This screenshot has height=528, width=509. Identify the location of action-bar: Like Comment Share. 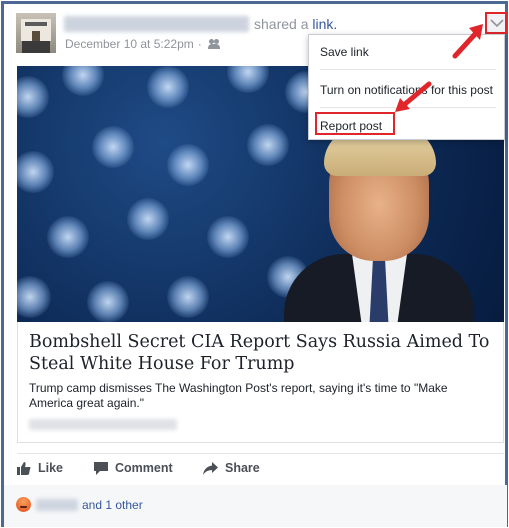
(260, 470).